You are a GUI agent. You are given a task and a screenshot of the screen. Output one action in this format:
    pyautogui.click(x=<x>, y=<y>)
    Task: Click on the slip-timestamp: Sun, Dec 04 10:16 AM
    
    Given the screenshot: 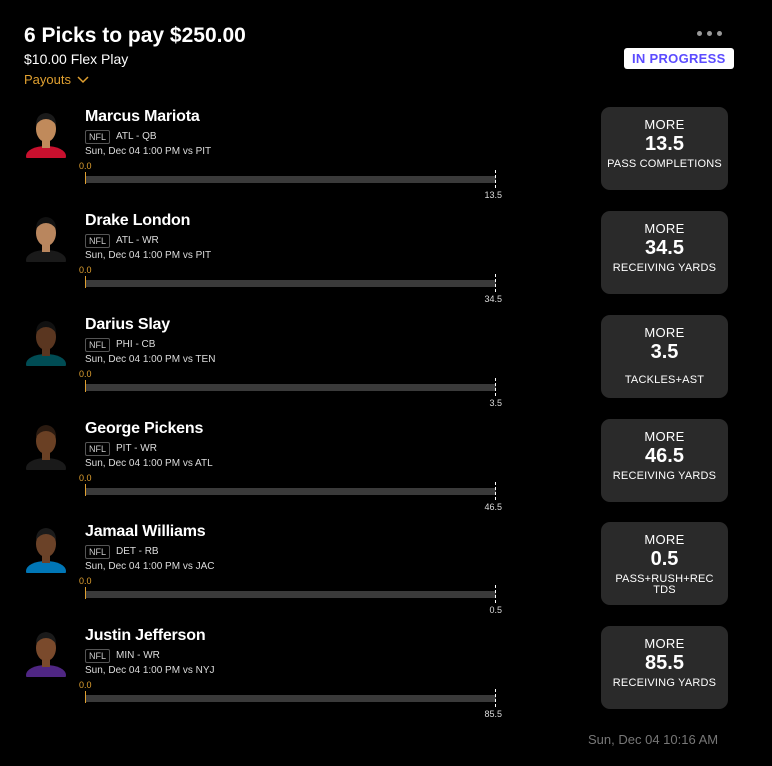 What is the action you would take?
    pyautogui.click(x=653, y=739)
    